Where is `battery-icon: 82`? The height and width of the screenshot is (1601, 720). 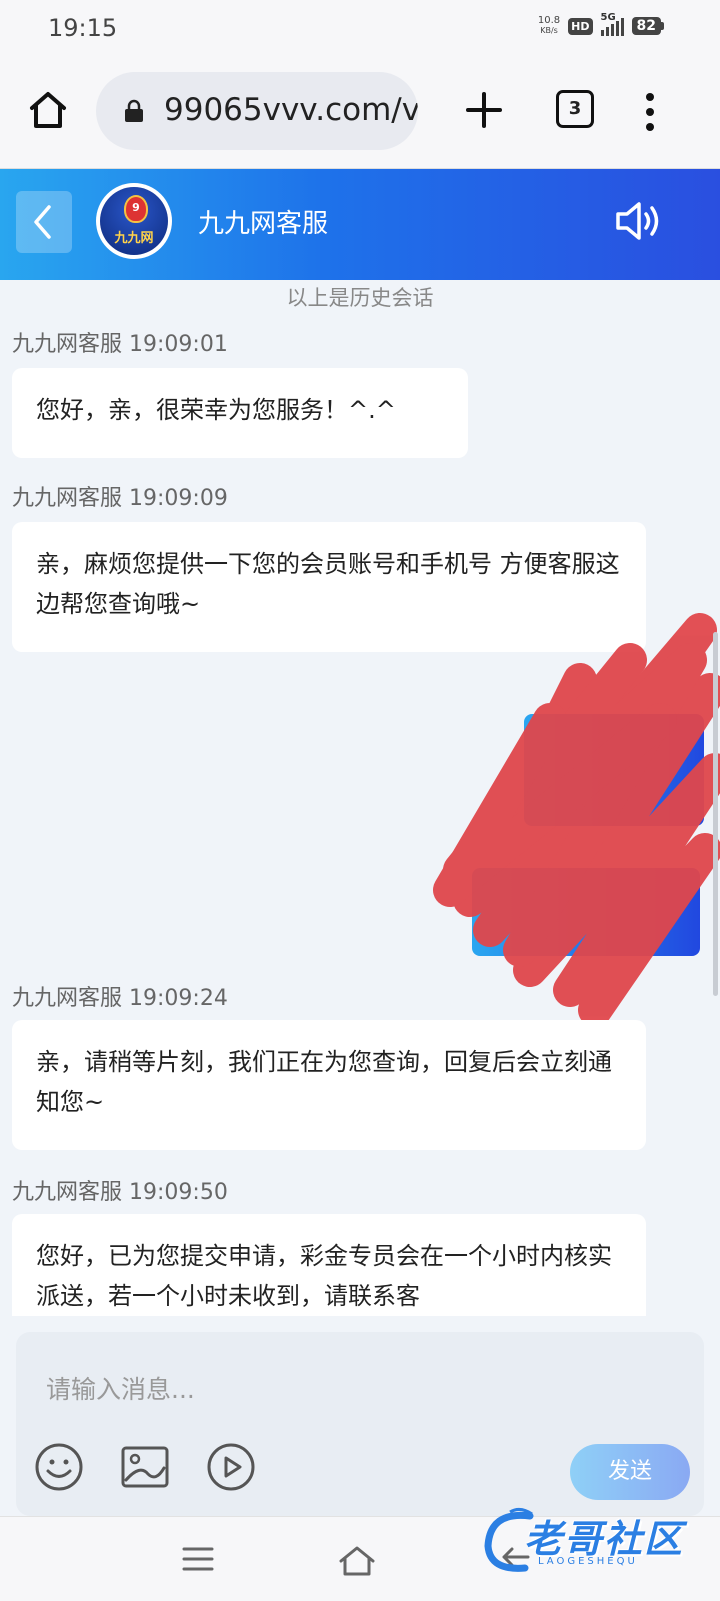
battery-icon: 82 is located at coordinates (647, 26).